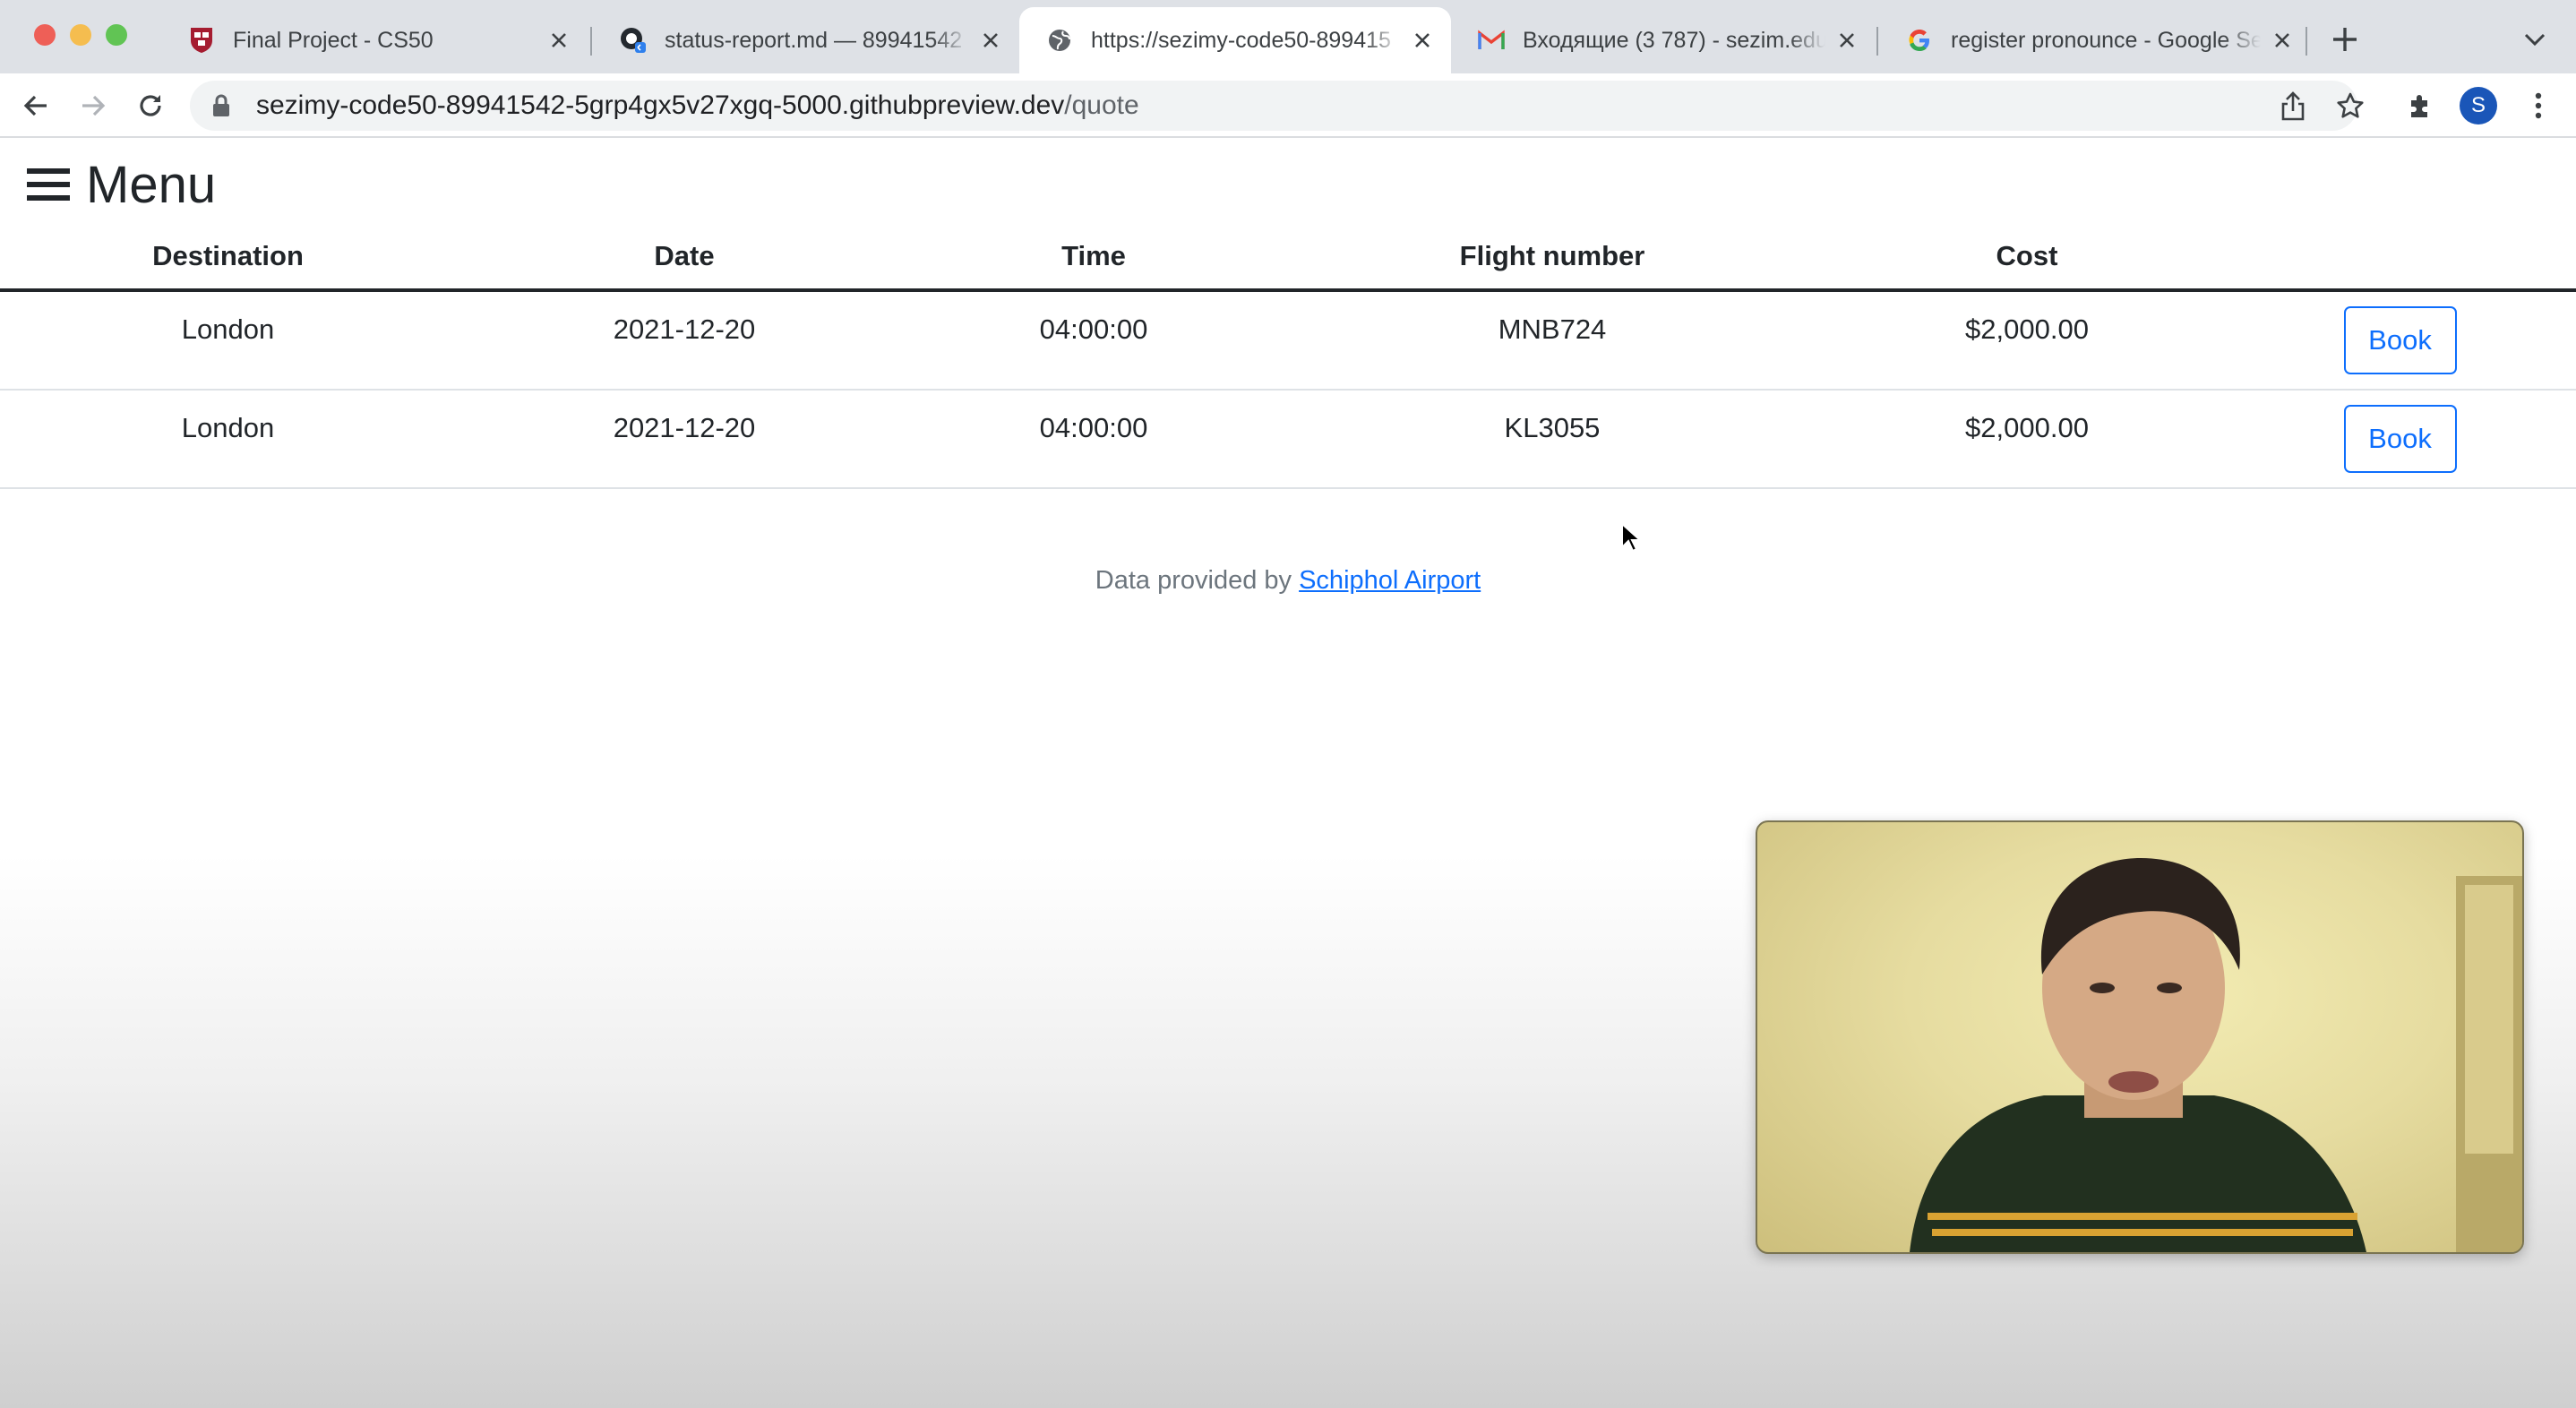 Image resolution: width=2576 pixels, height=1408 pixels. I want to click on schiphol-airport-link: Schiphol Airport, so click(1390, 580).